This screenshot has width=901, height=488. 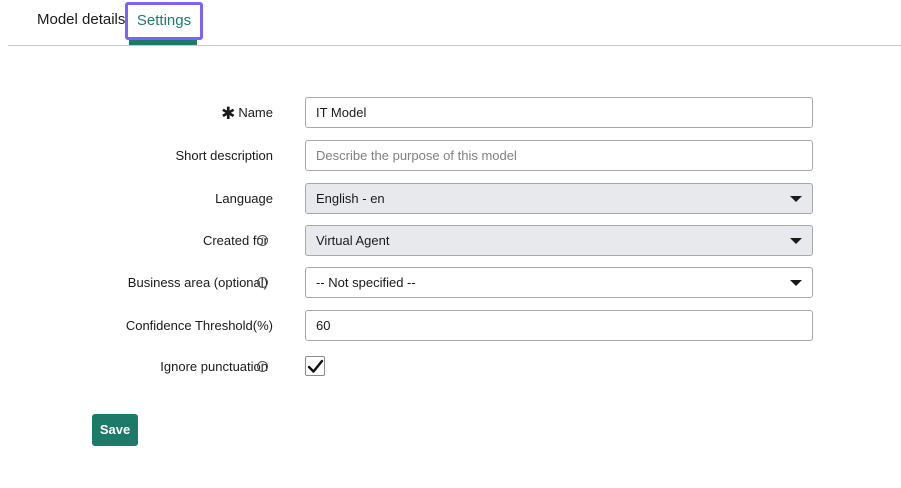 I want to click on name-label-wrap: ✱ Name, so click(x=247, y=113).